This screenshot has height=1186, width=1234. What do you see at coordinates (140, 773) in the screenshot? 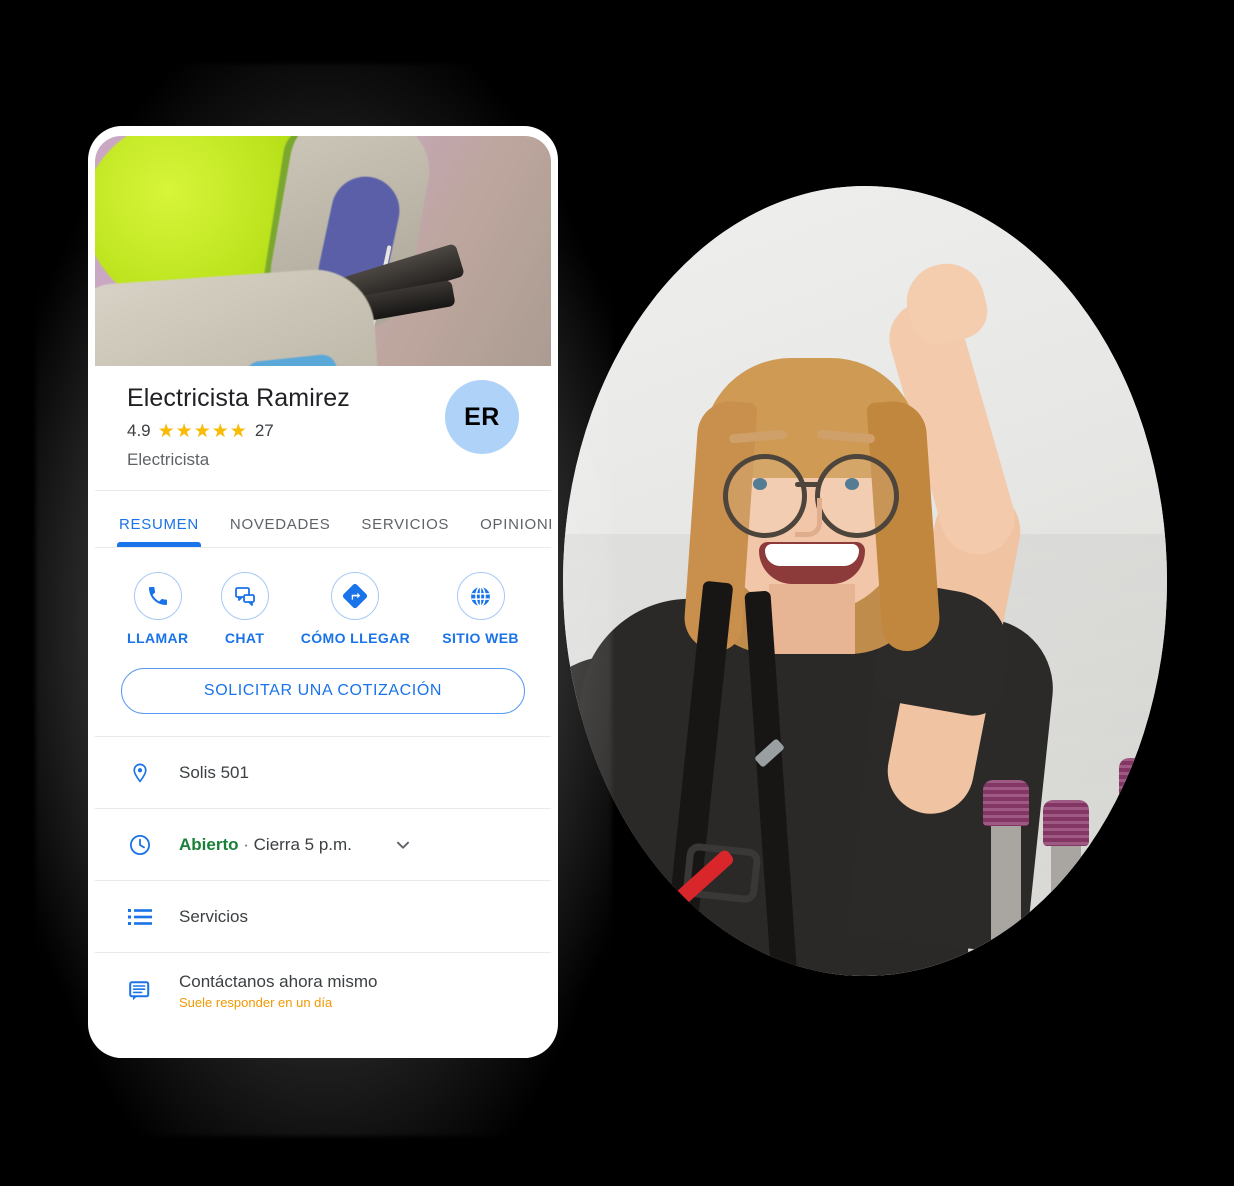
I see `location-pin-icon` at bounding box center [140, 773].